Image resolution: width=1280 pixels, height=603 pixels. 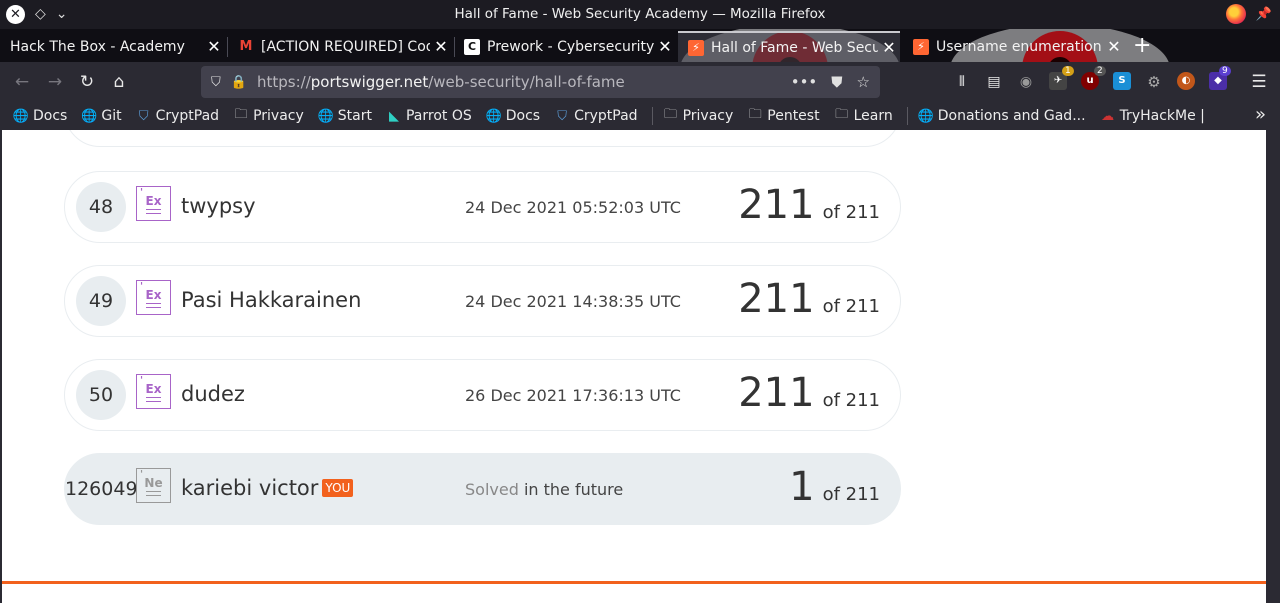 What do you see at coordinates (1260, 114) in the screenshot?
I see `bookmarks-overflow-chevron-icon: »` at bounding box center [1260, 114].